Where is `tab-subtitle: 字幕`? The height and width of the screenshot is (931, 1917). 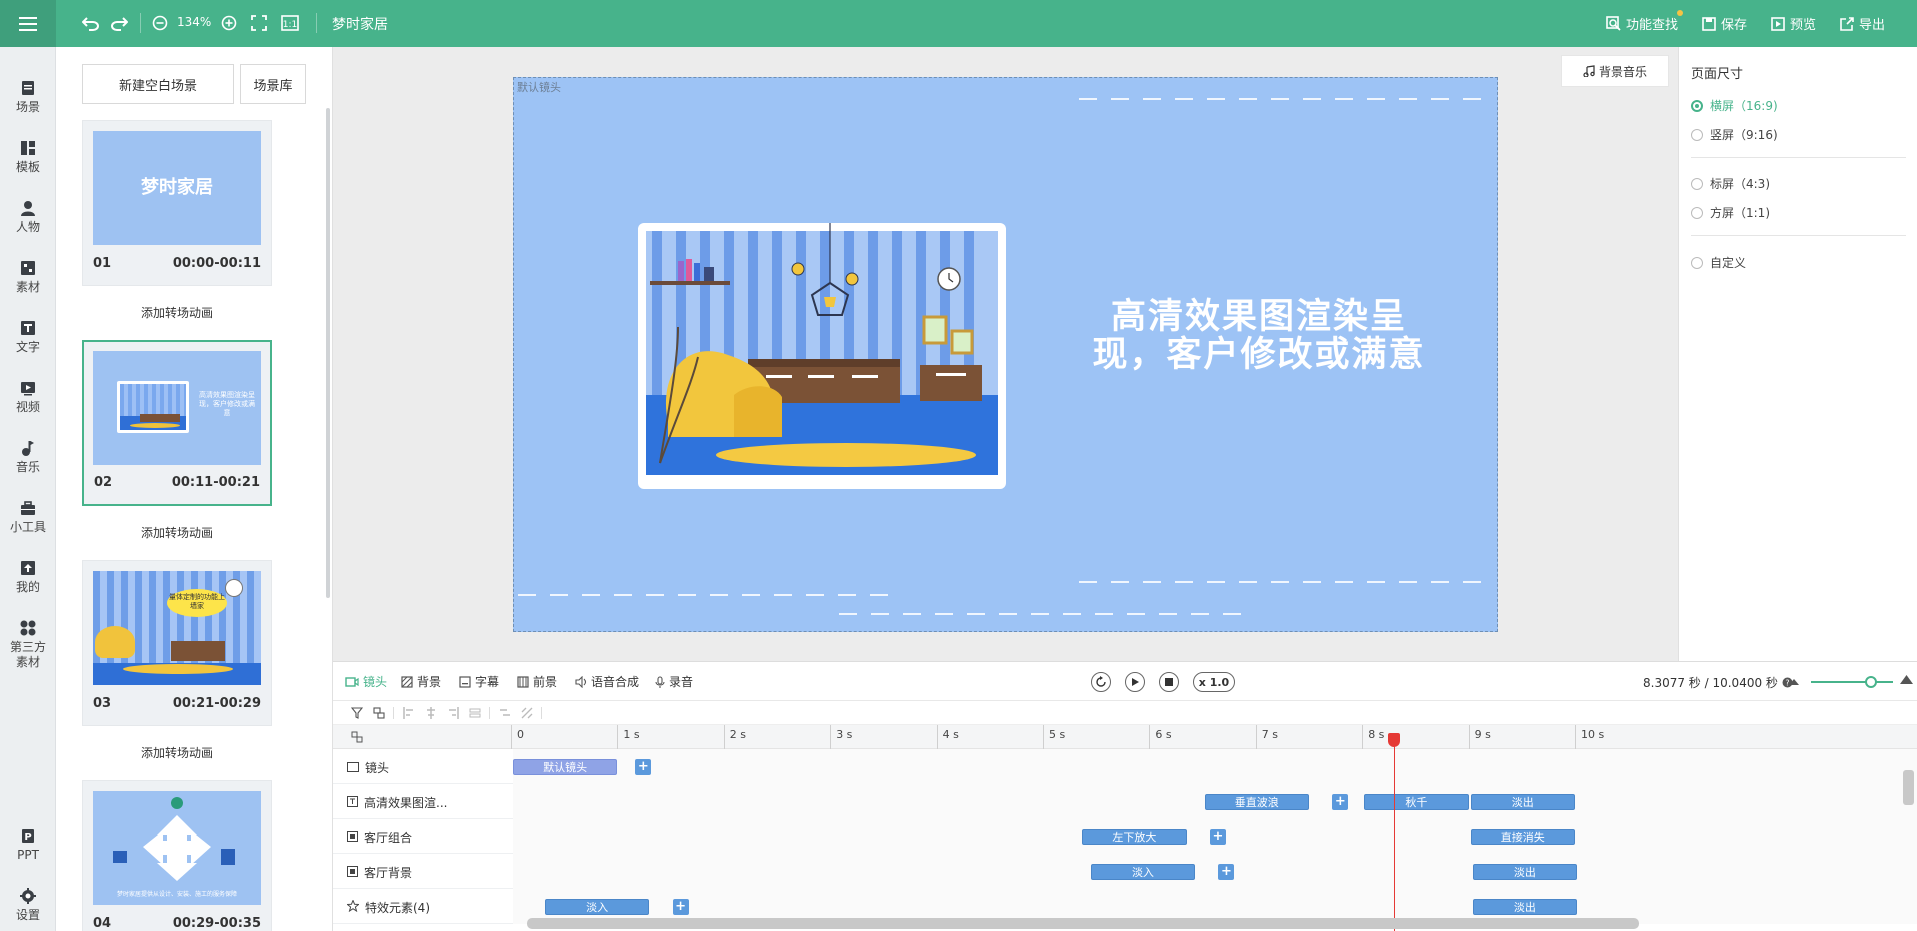 tab-subtitle: 字幕 is located at coordinates (479, 681).